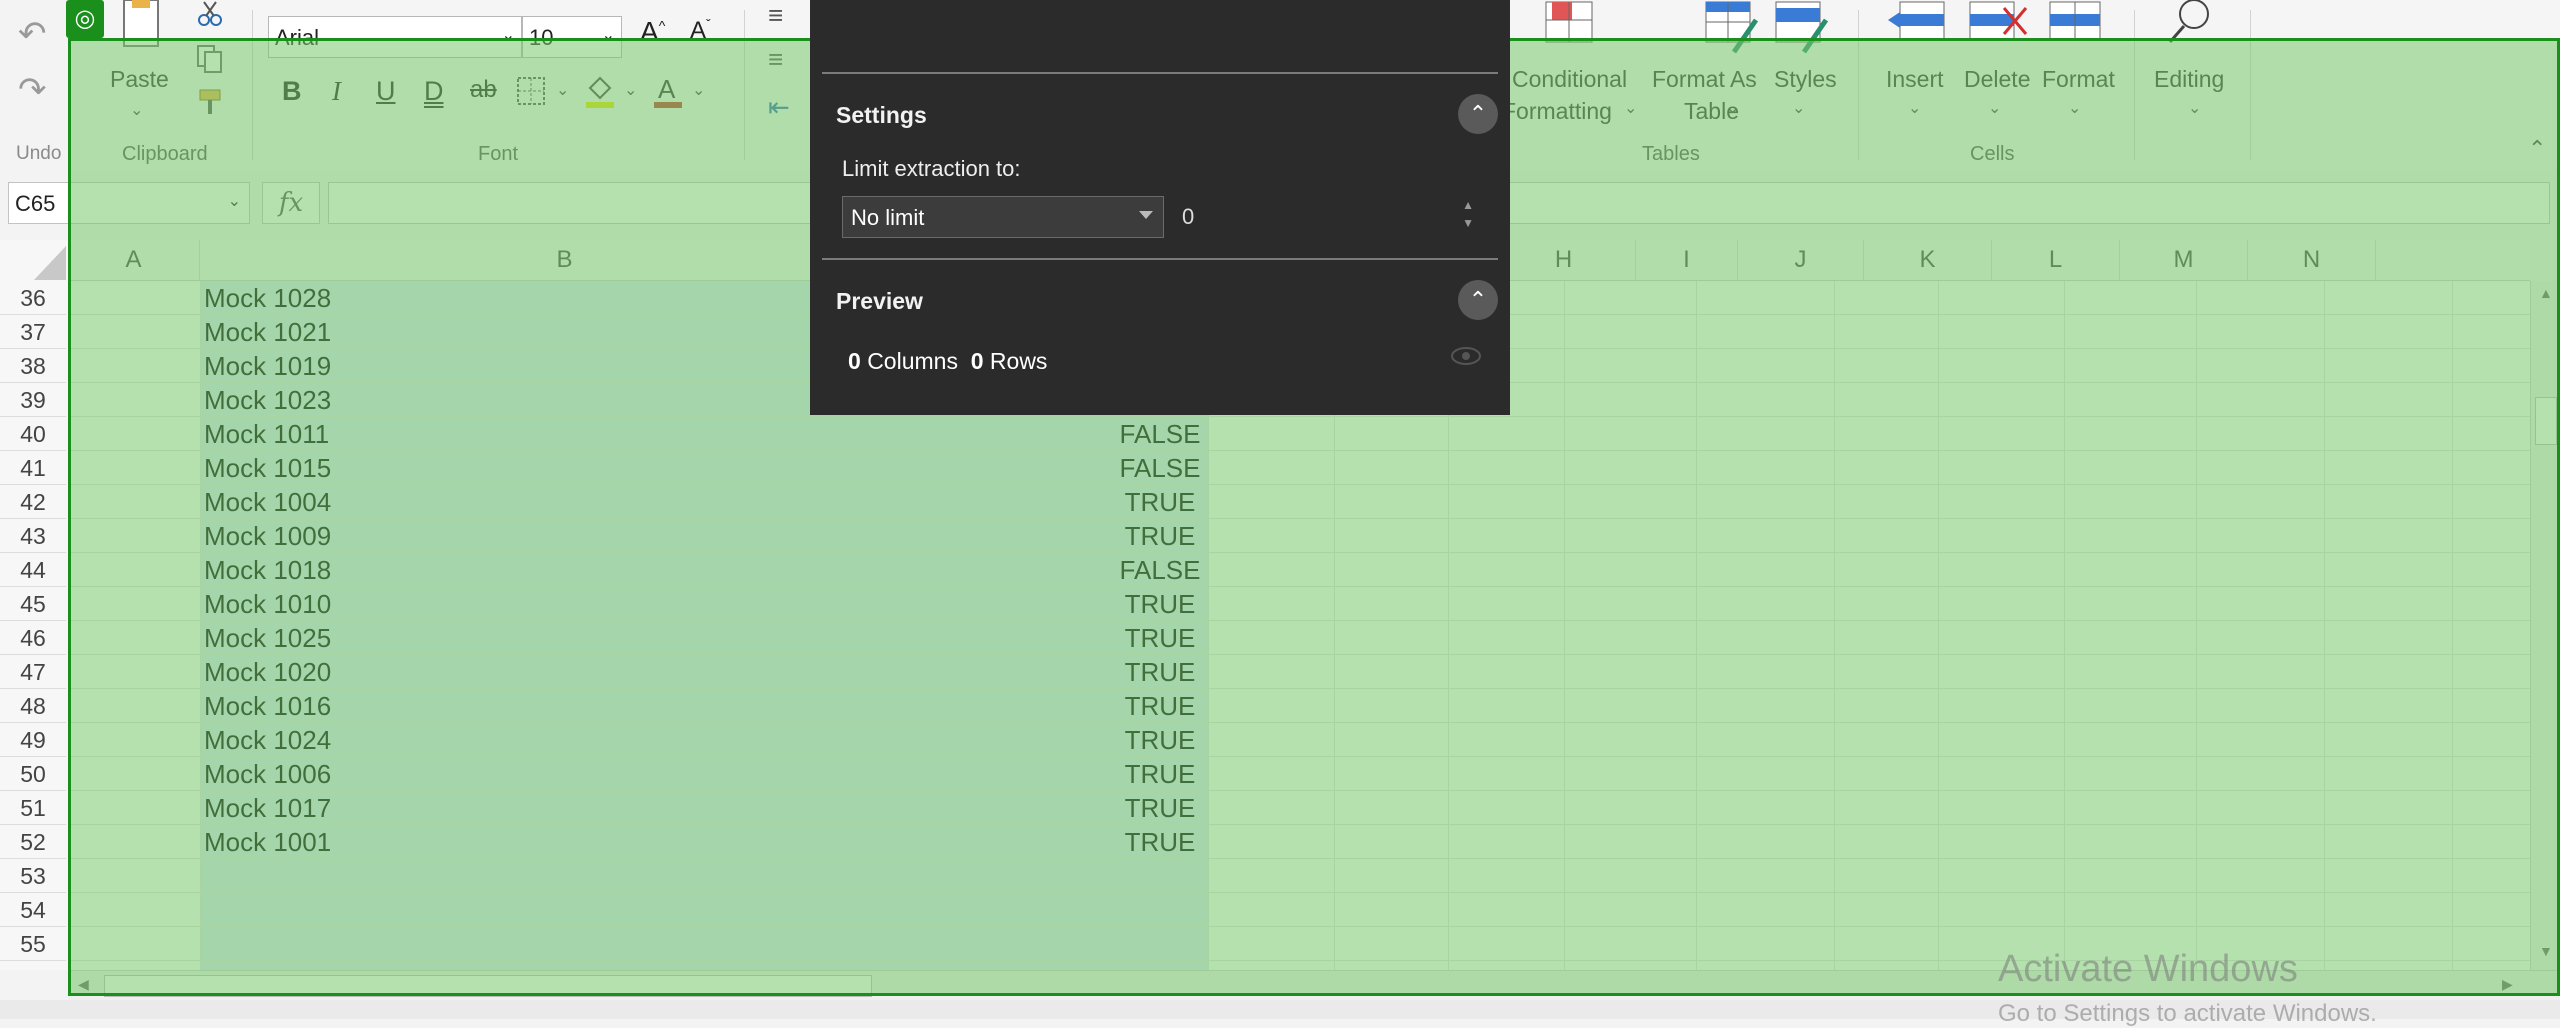  What do you see at coordinates (33, 808) in the screenshot?
I see `row-header: 51` at bounding box center [33, 808].